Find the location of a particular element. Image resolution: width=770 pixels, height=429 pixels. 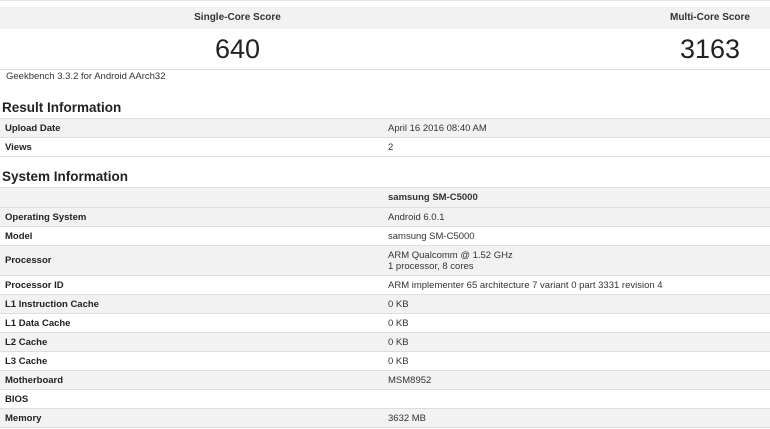

table-row: Motherboard MSM8952 is located at coordinates (385, 380).